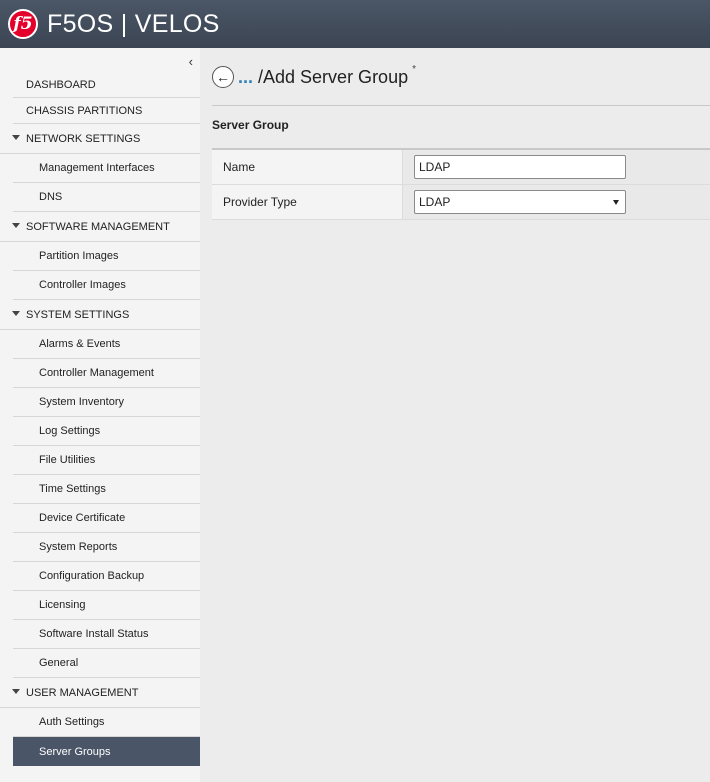 This screenshot has height=782, width=710. Describe the element at coordinates (23, 24) in the screenshot. I see `f5-logo: f5` at that location.